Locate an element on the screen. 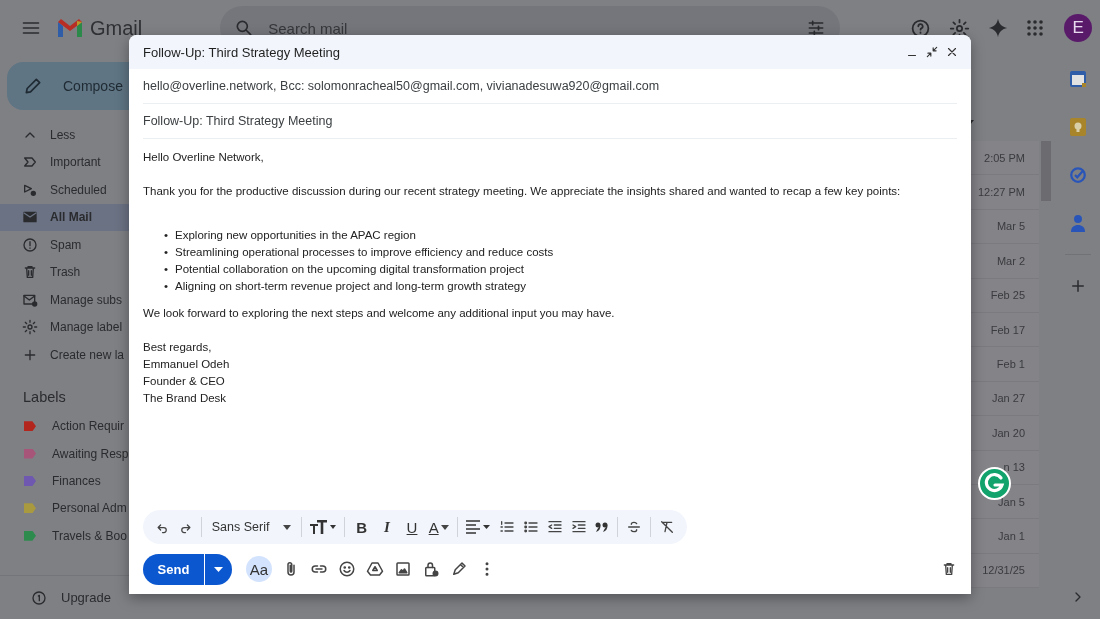  label-item: Finances is located at coordinates (64, 481).